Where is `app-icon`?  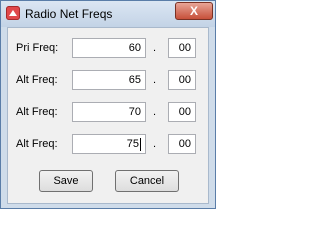 app-icon is located at coordinates (13, 13).